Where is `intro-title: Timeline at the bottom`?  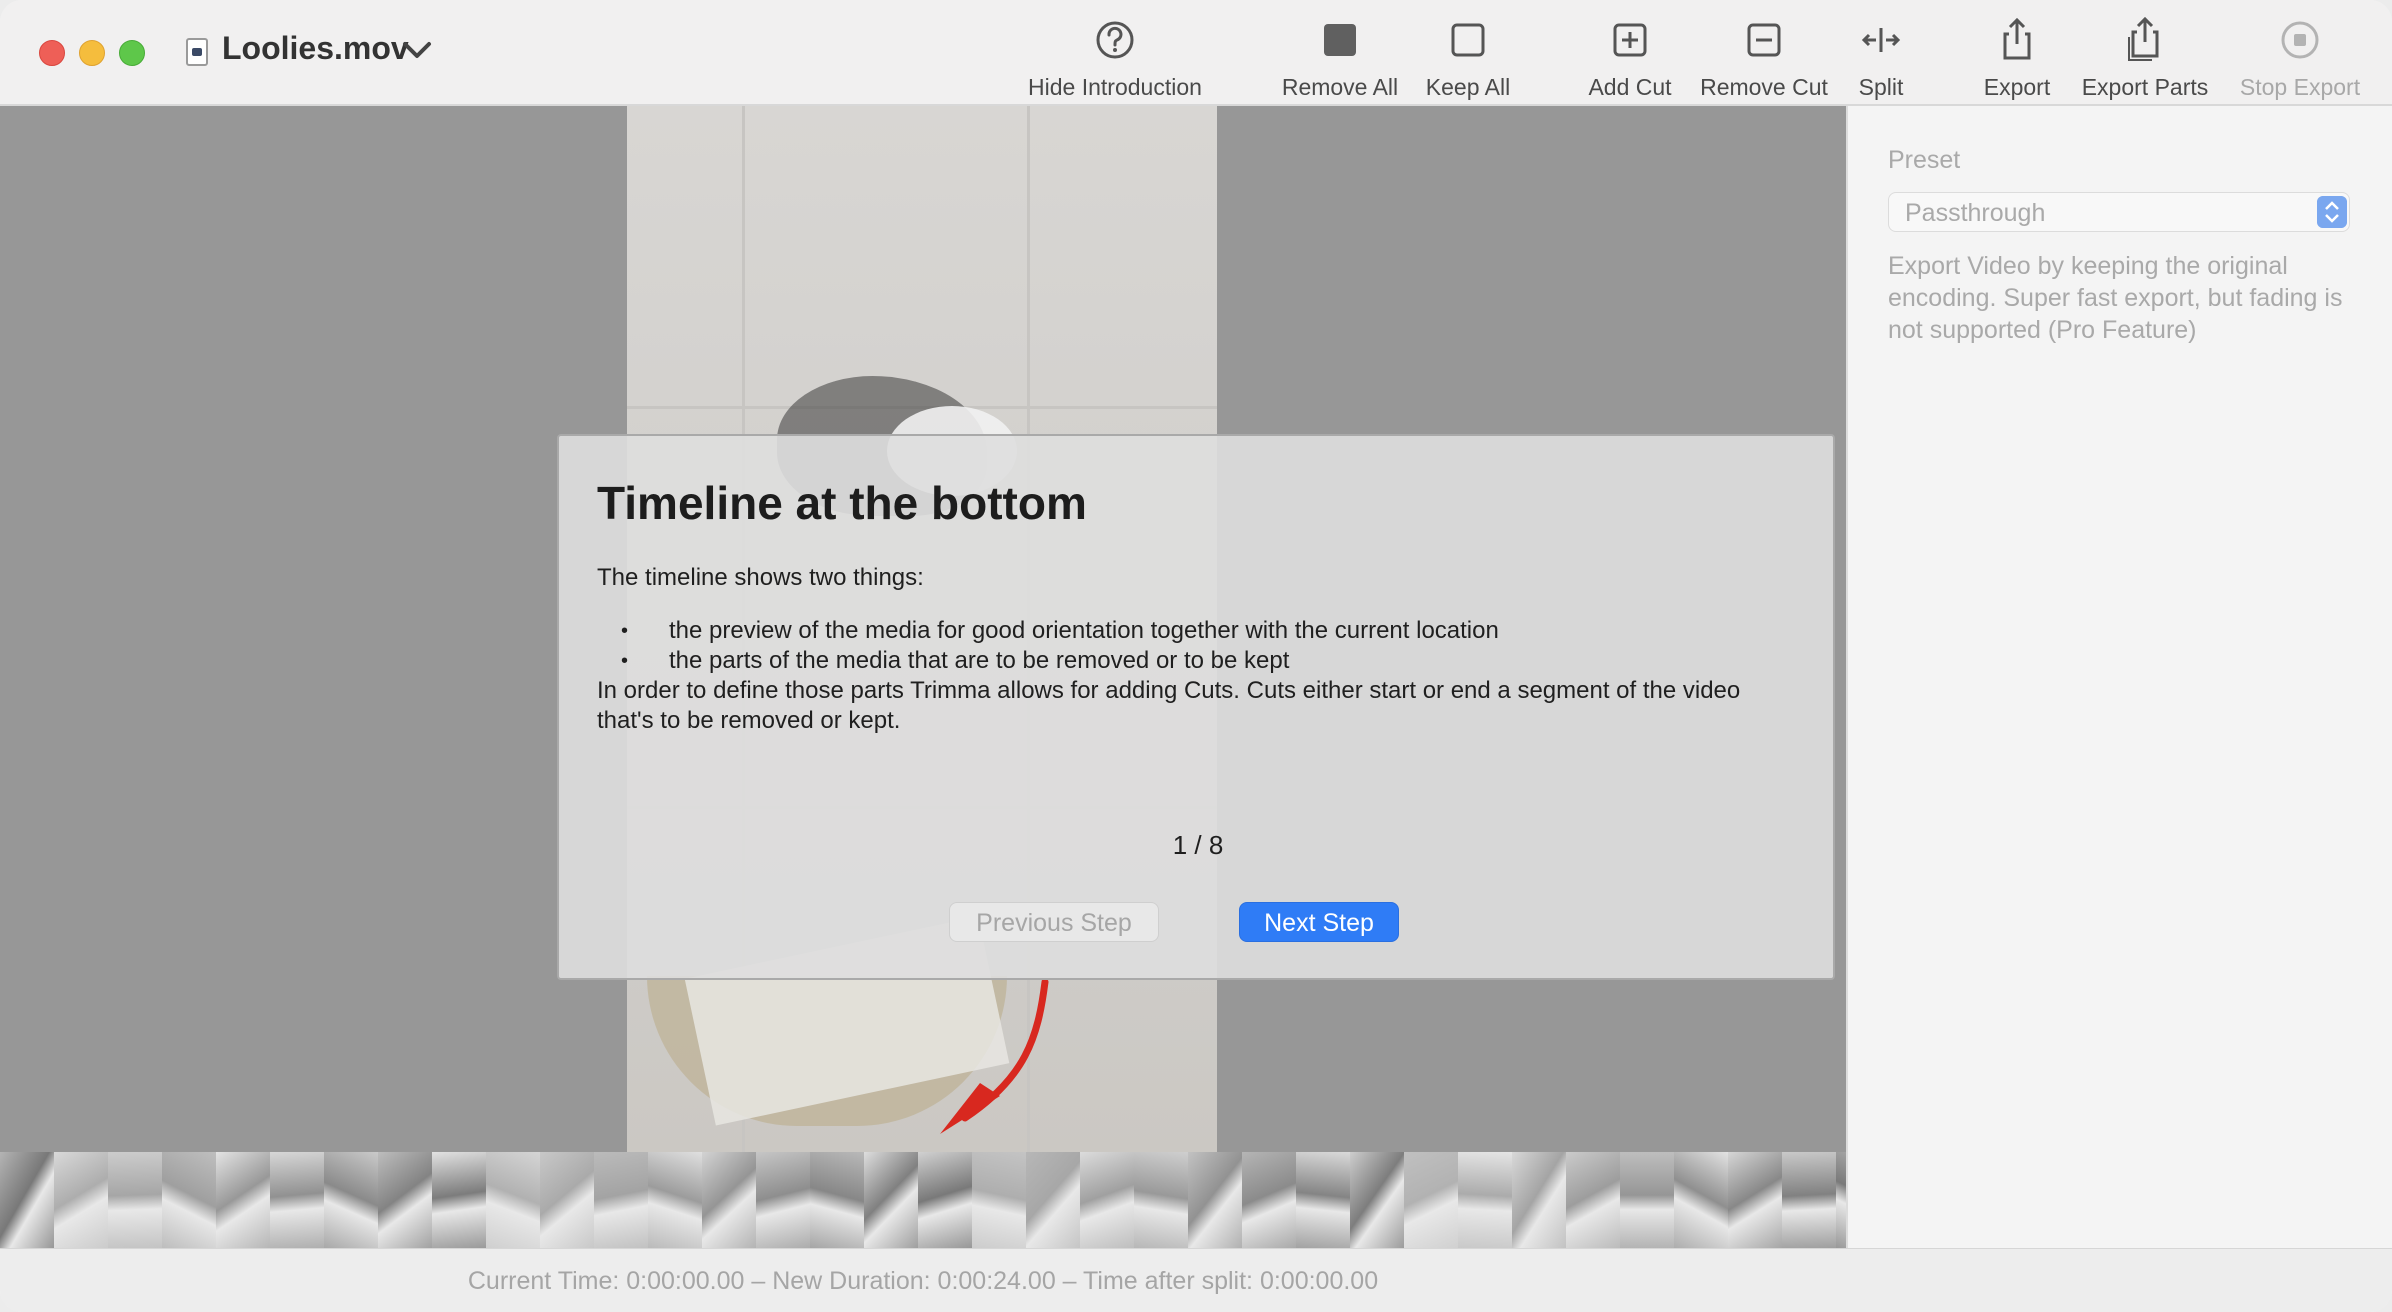 intro-title: Timeline at the bottom is located at coordinates (842, 503).